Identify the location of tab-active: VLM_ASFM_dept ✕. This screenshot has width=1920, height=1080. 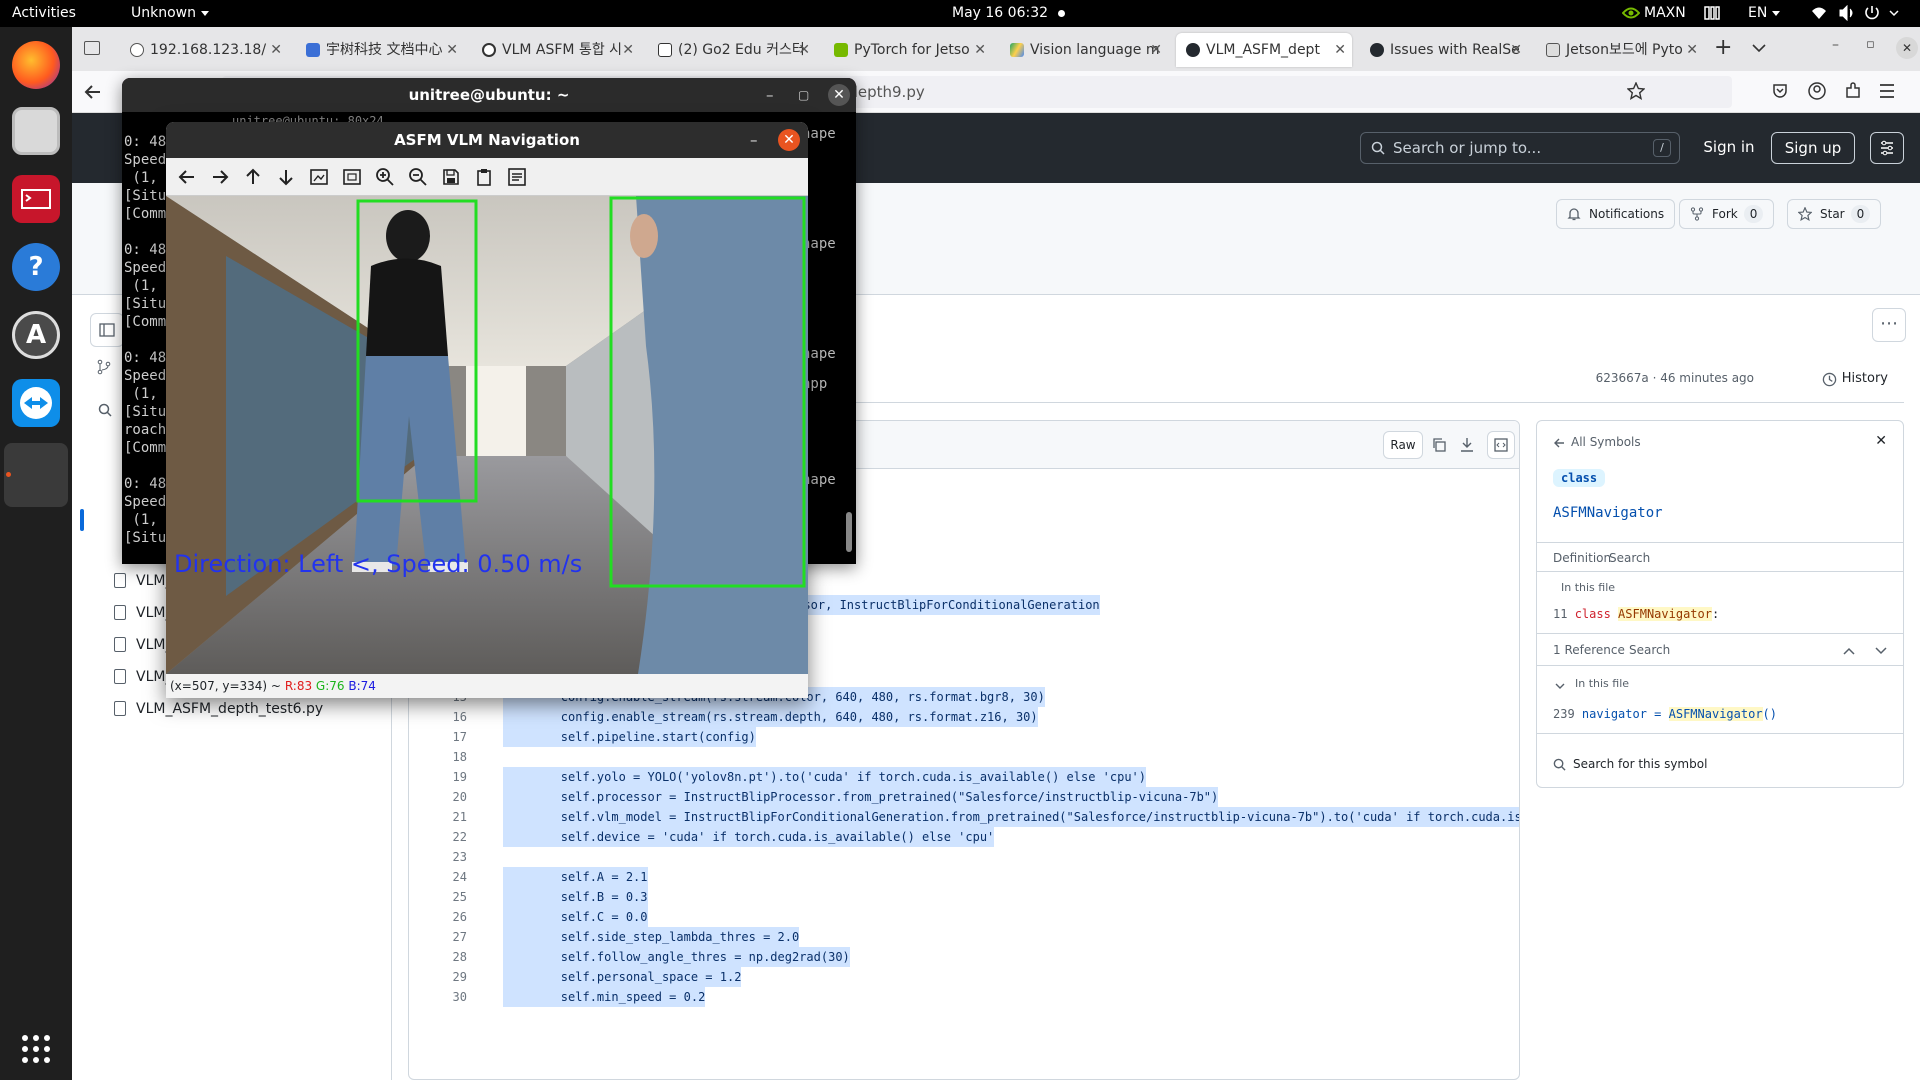
(1264, 50).